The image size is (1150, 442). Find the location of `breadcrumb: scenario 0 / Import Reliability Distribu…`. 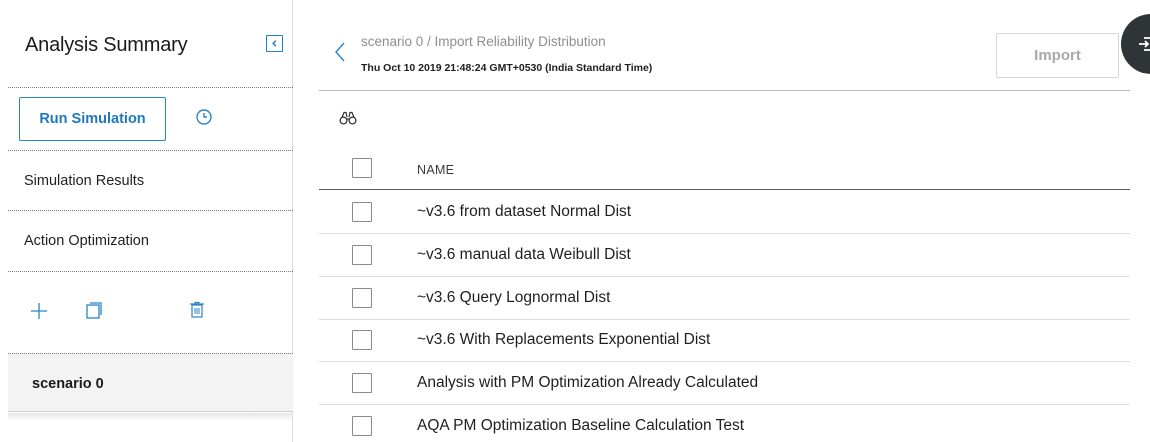

breadcrumb: scenario 0 / Import Reliability Distribu… is located at coordinates (483, 41).